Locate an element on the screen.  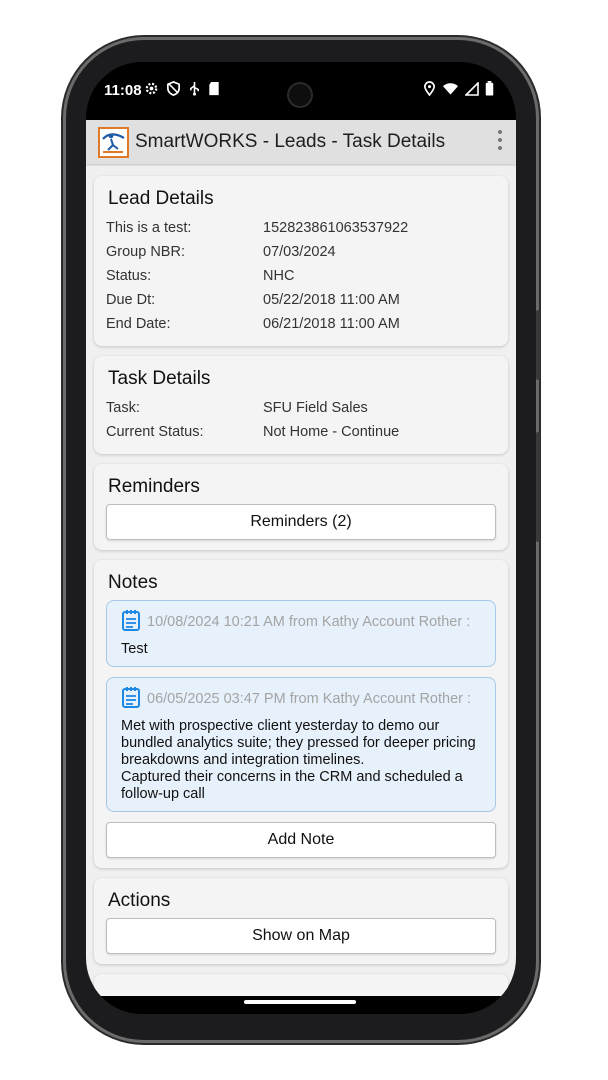
lead-detail-value: 07/03/2024 is located at coordinates (299, 252).